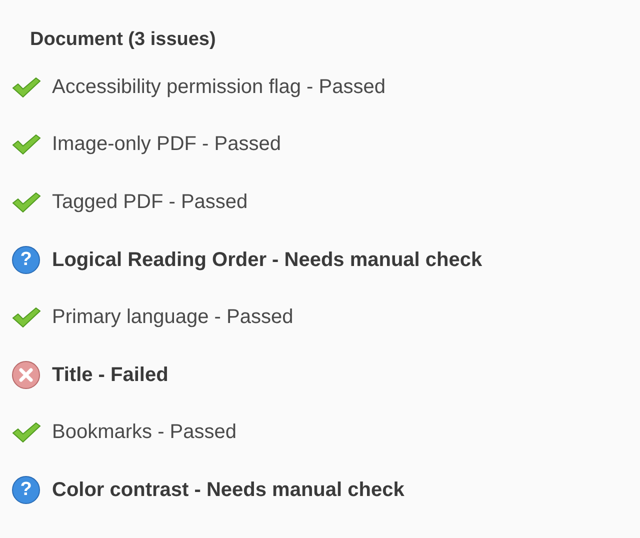 This screenshot has width=640, height=538. I want to click on check-result: Image-only PDF - Passed, so click(166, 145).